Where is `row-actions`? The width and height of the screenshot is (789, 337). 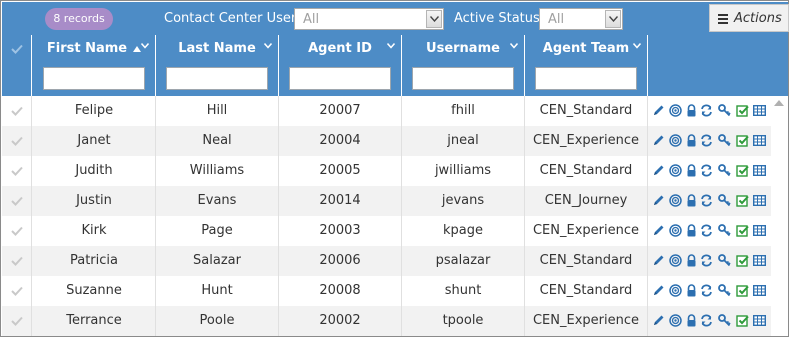 row-actions is located at coordinates (710, 261).